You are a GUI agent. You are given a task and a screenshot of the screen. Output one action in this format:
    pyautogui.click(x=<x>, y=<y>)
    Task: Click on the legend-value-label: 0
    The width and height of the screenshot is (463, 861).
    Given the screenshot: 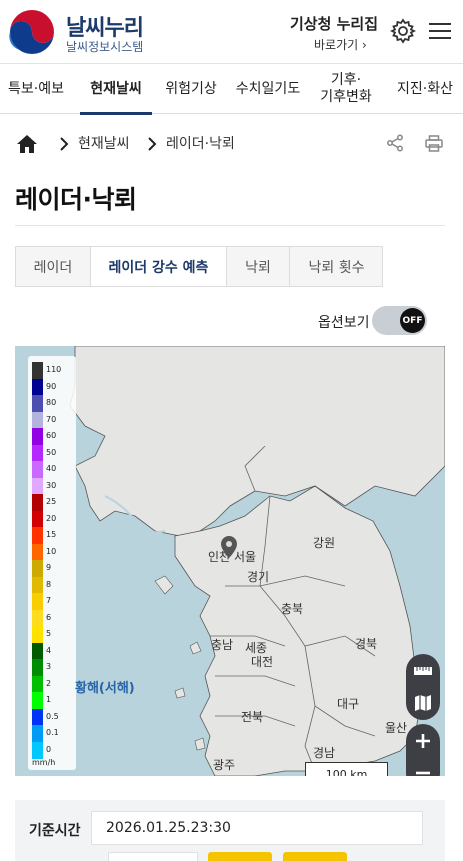 What is the action you would take?
    pyautogui.click(x=49, y=749)
    